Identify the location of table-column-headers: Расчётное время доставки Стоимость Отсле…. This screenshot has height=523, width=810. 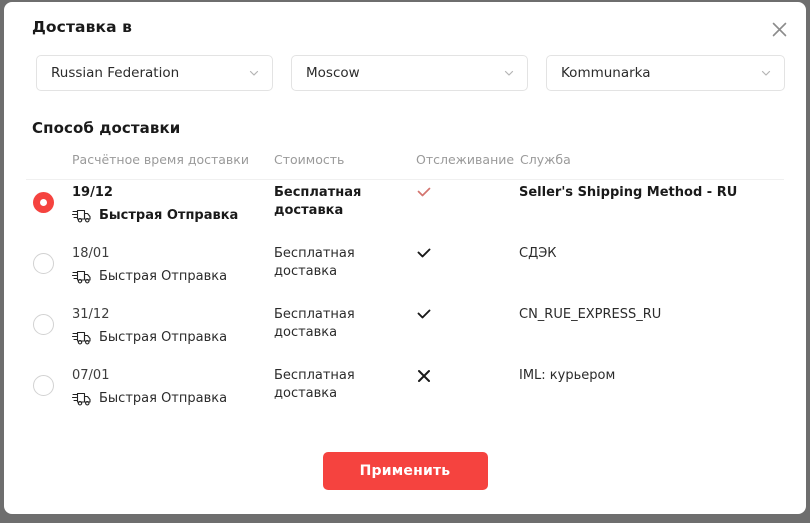
(405, 162).